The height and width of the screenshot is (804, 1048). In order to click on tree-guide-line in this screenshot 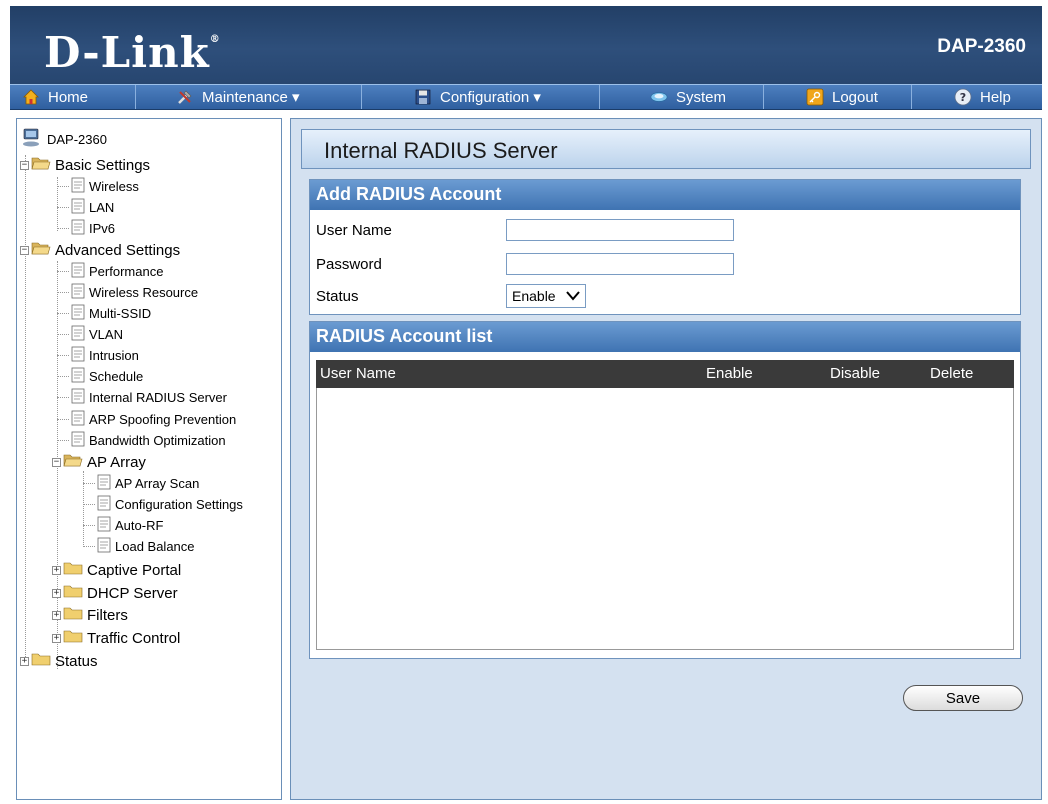, I will do `click(25, 409)`.